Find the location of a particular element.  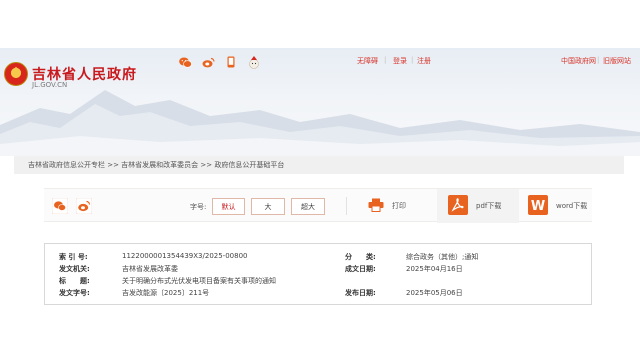

index-value: 112200000135443​9X3/2025-00800 is located at coordinates (185, 256).